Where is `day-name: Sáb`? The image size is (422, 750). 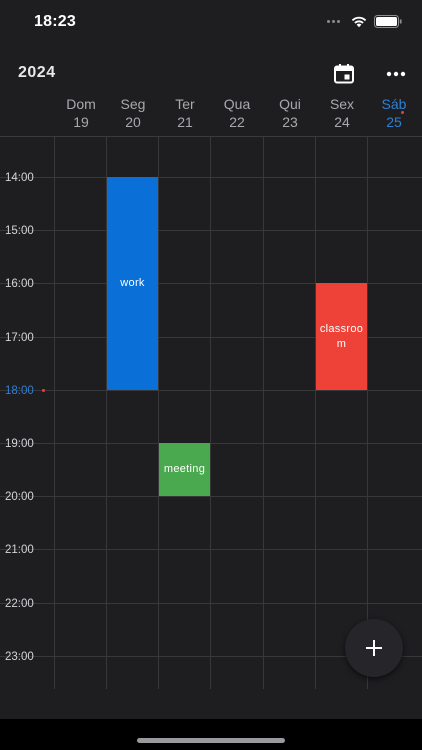
day-name: Sáb is located at coordinates (394, 104).